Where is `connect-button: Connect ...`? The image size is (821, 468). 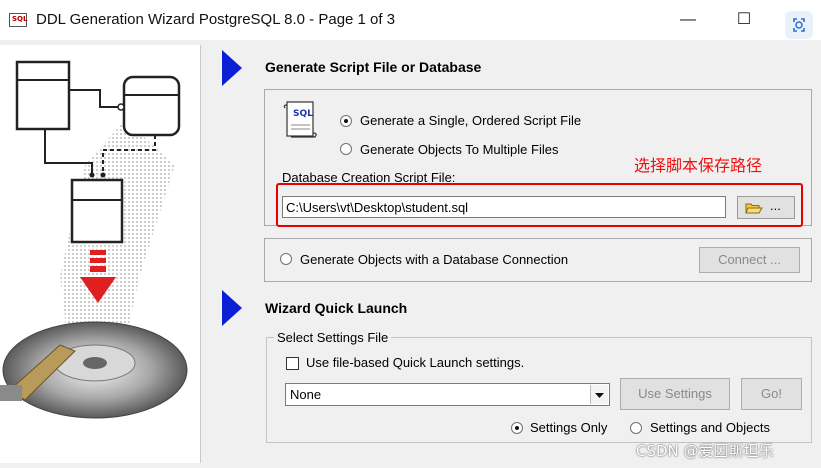
connect-button: Connect ... is located at coordinates (749, 260).